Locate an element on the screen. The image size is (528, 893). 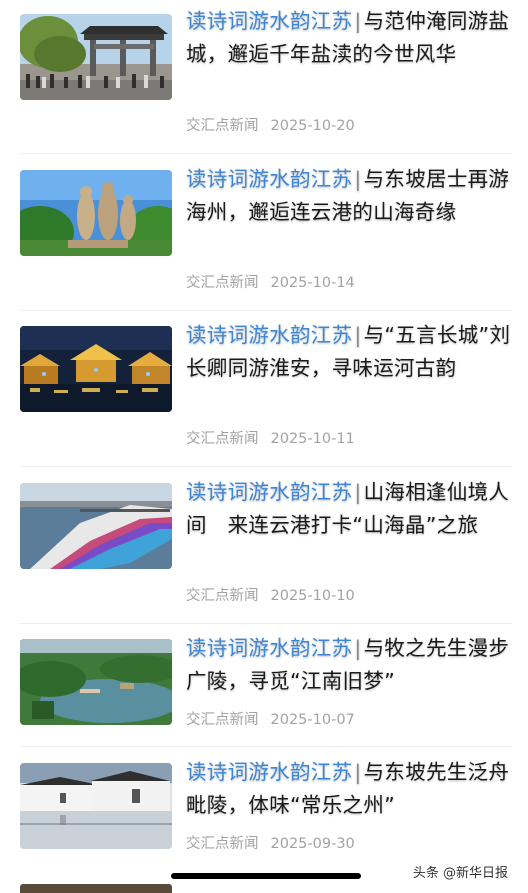
statue-park-image is located at coordinates (96, 213).